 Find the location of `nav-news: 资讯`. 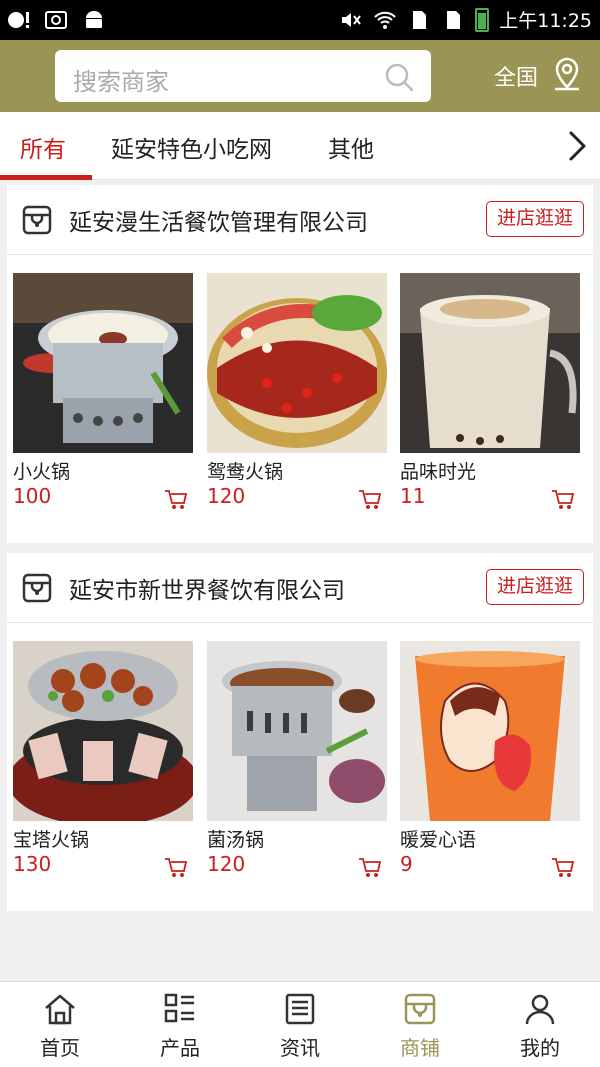

nav-news: 资讯 is located at coordinates (300, 1024).